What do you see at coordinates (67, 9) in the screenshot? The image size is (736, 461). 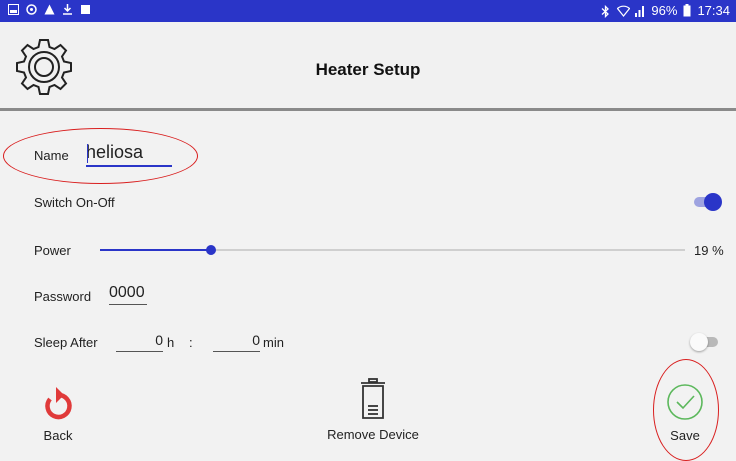 I see `download-icon` at bounding box center [67, 9].